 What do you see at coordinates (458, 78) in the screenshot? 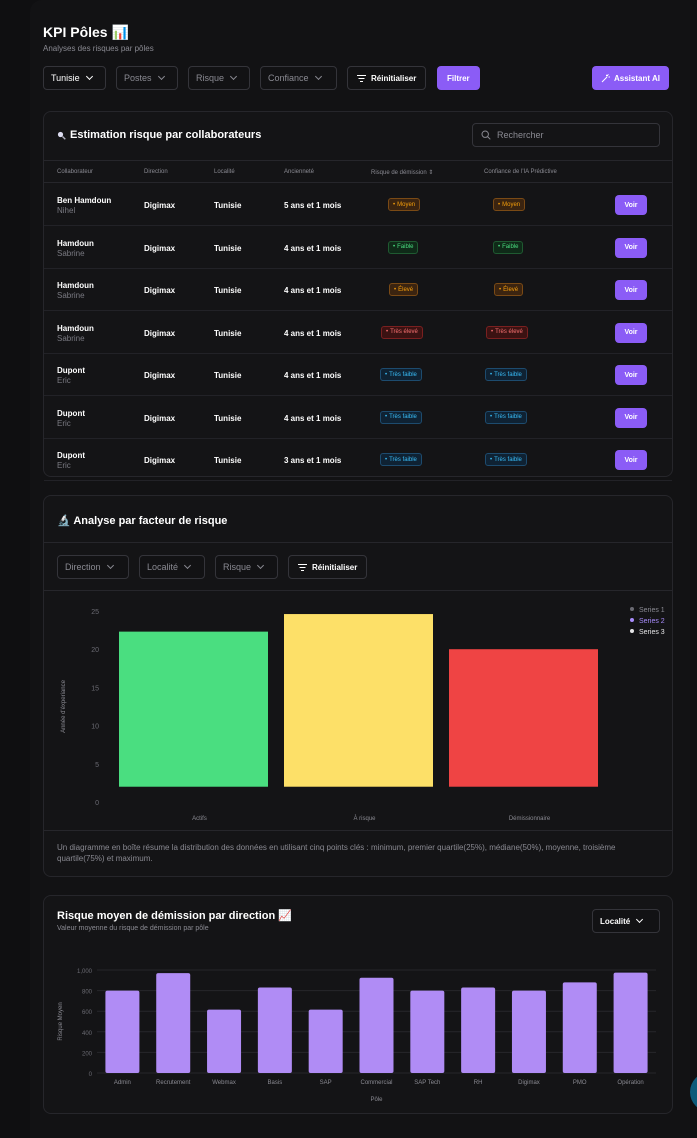
I see `filter-button: Filtrer` at bounding box center [458, 78].